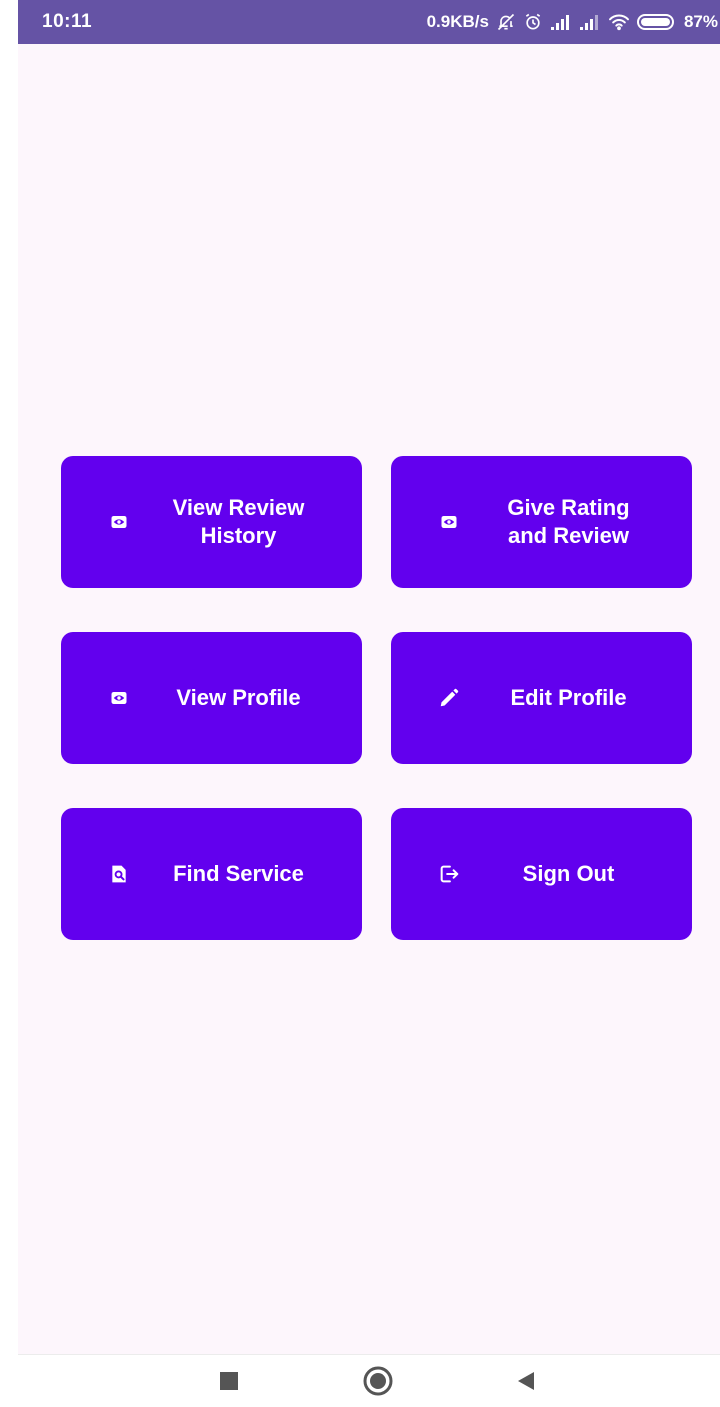 This screenshot has height=1407, width=720. Describe the element at coordinates (457, 21) in the screenshot. I see `network-speed: 0.9KB/s` at that location.